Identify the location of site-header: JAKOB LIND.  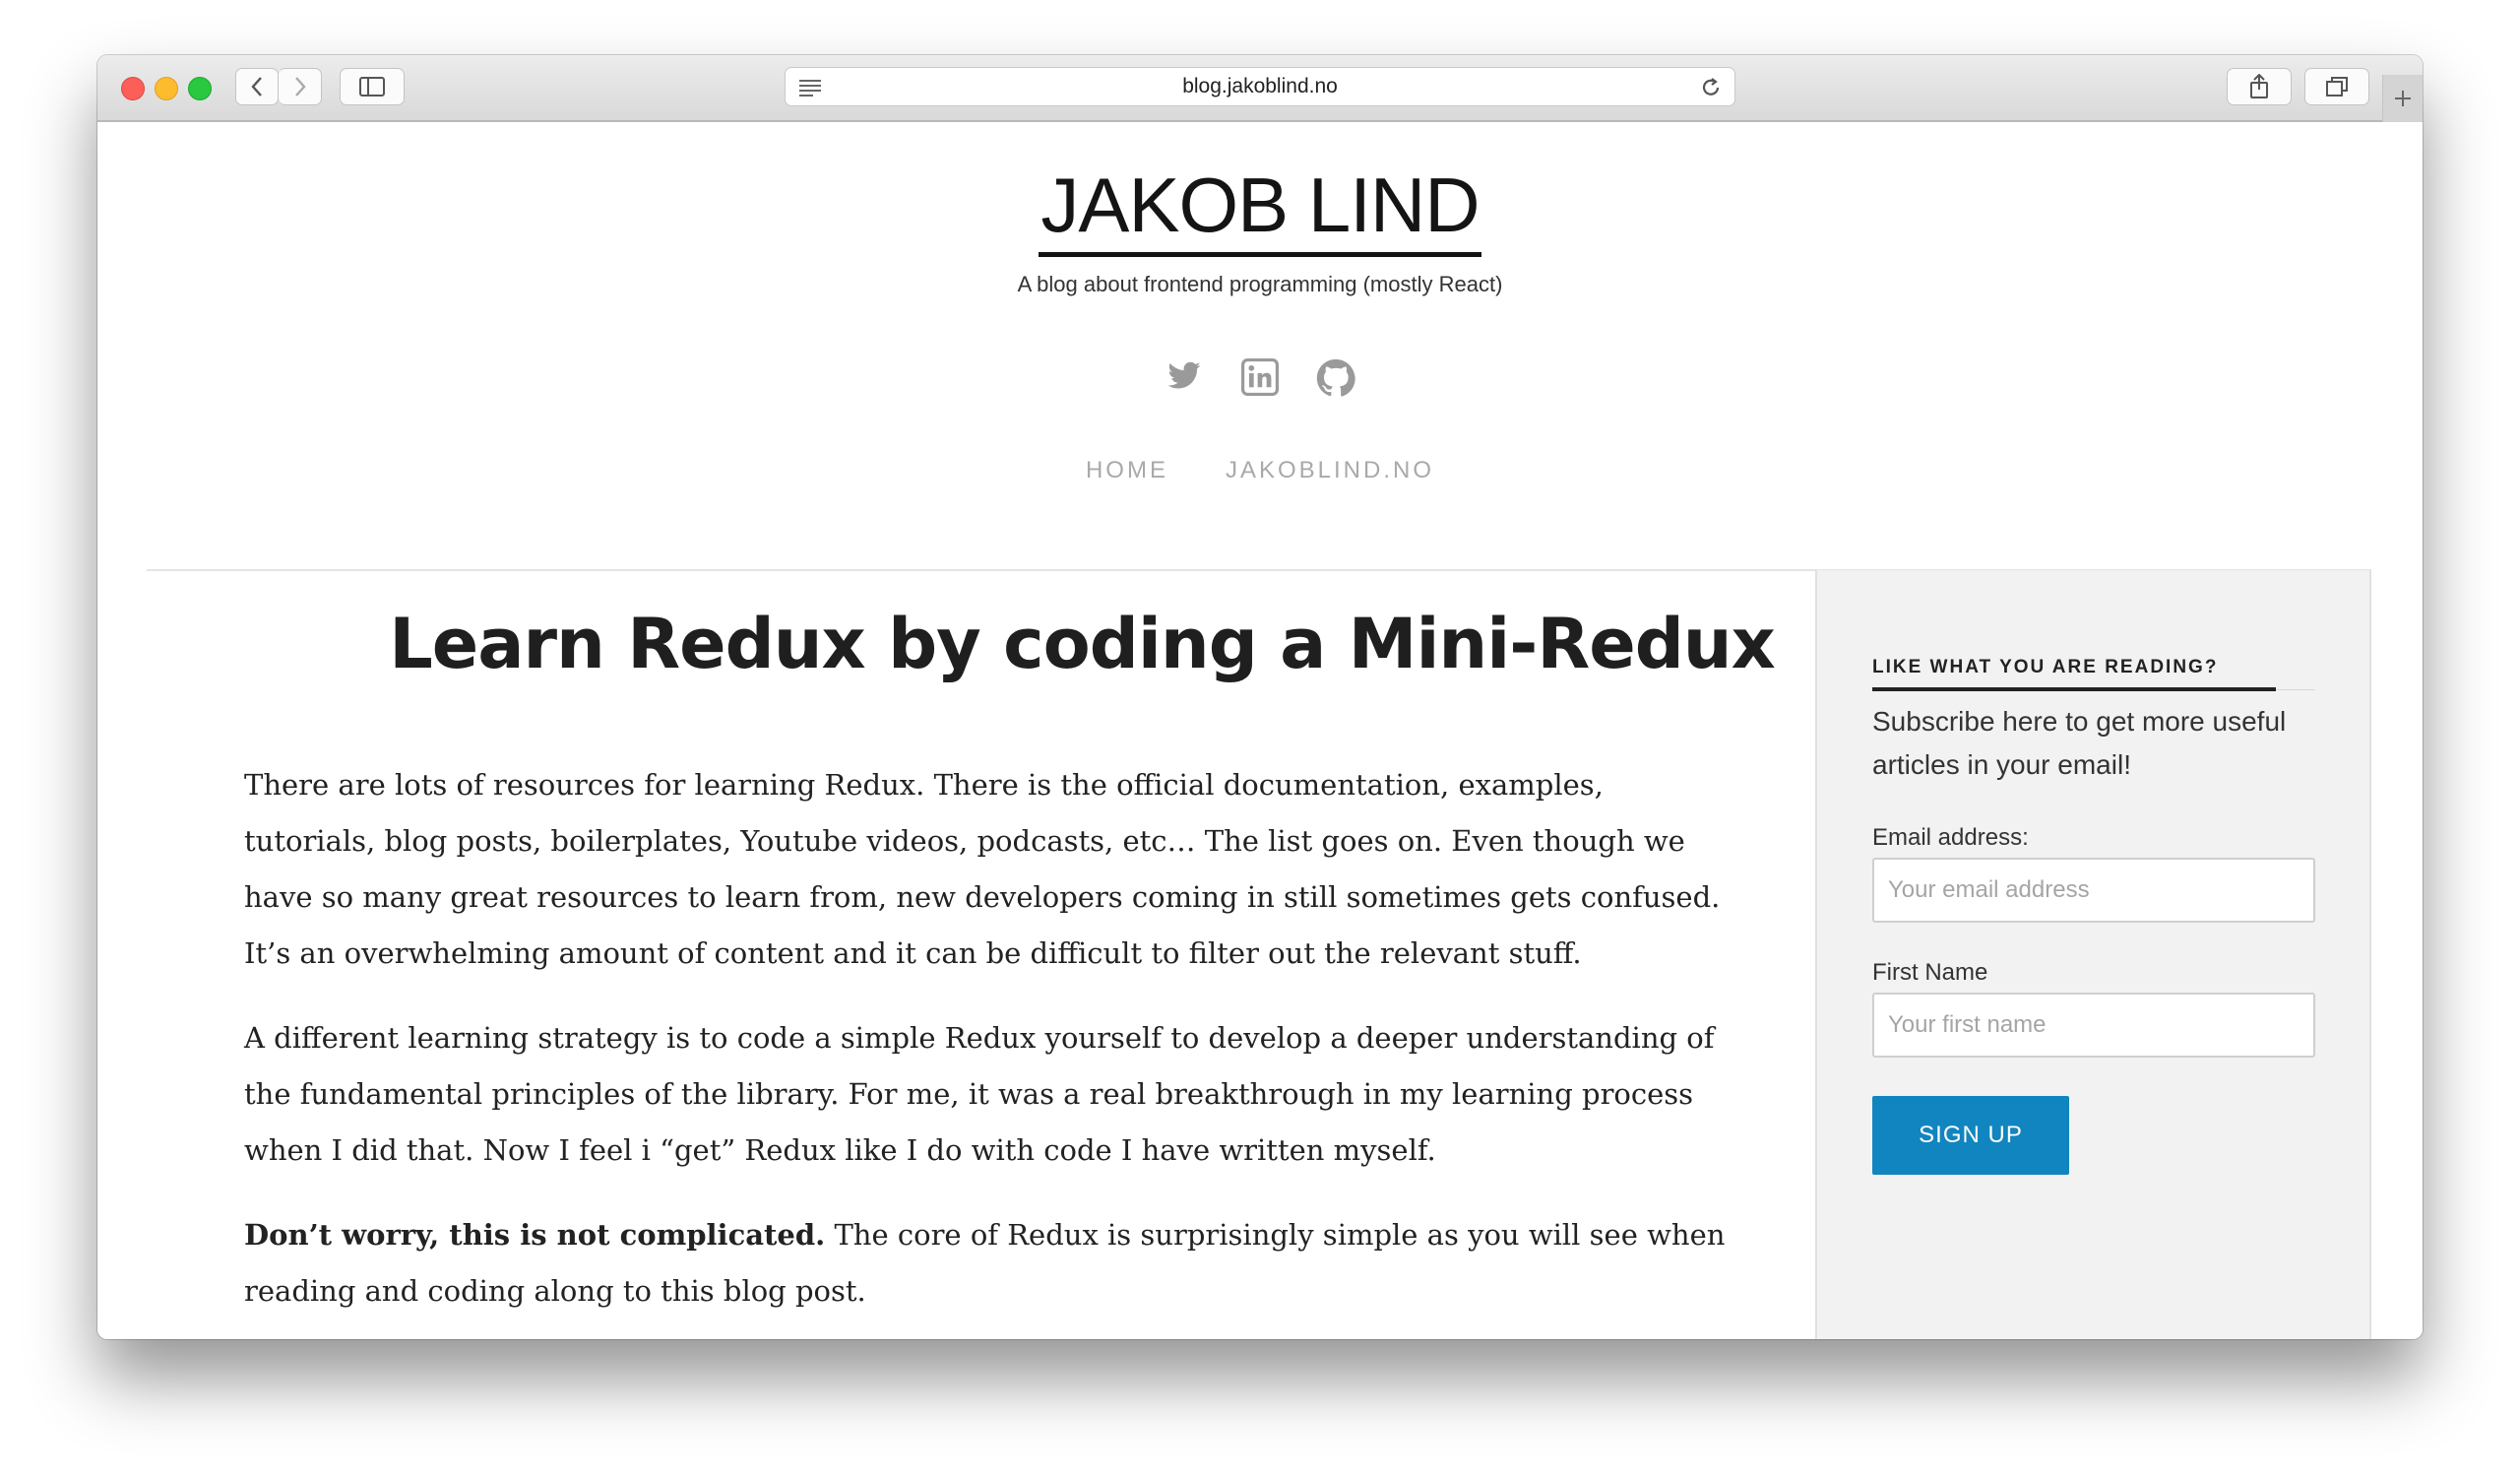
(1260, 207).